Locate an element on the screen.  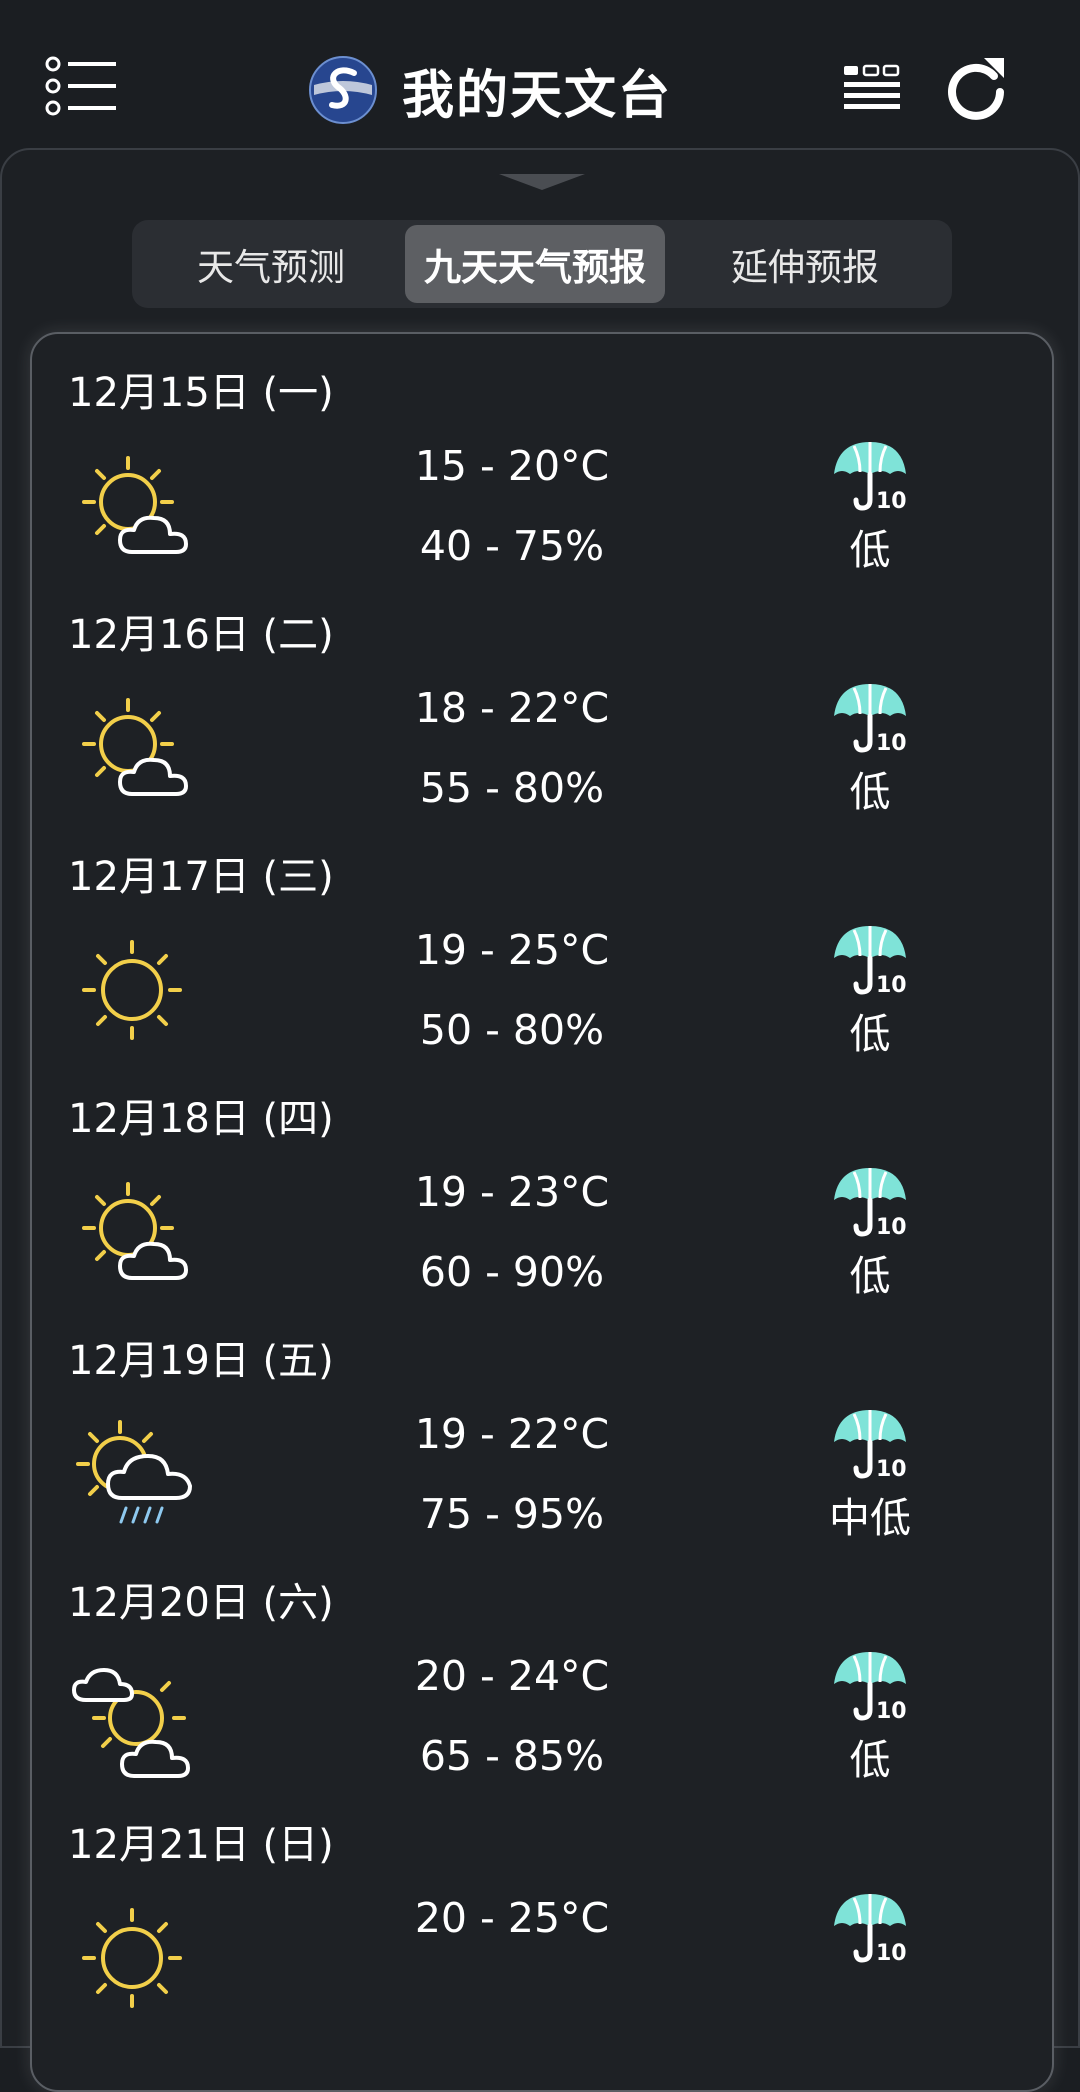
app-header: 我的天文台 is located at coordinates (540, 75).